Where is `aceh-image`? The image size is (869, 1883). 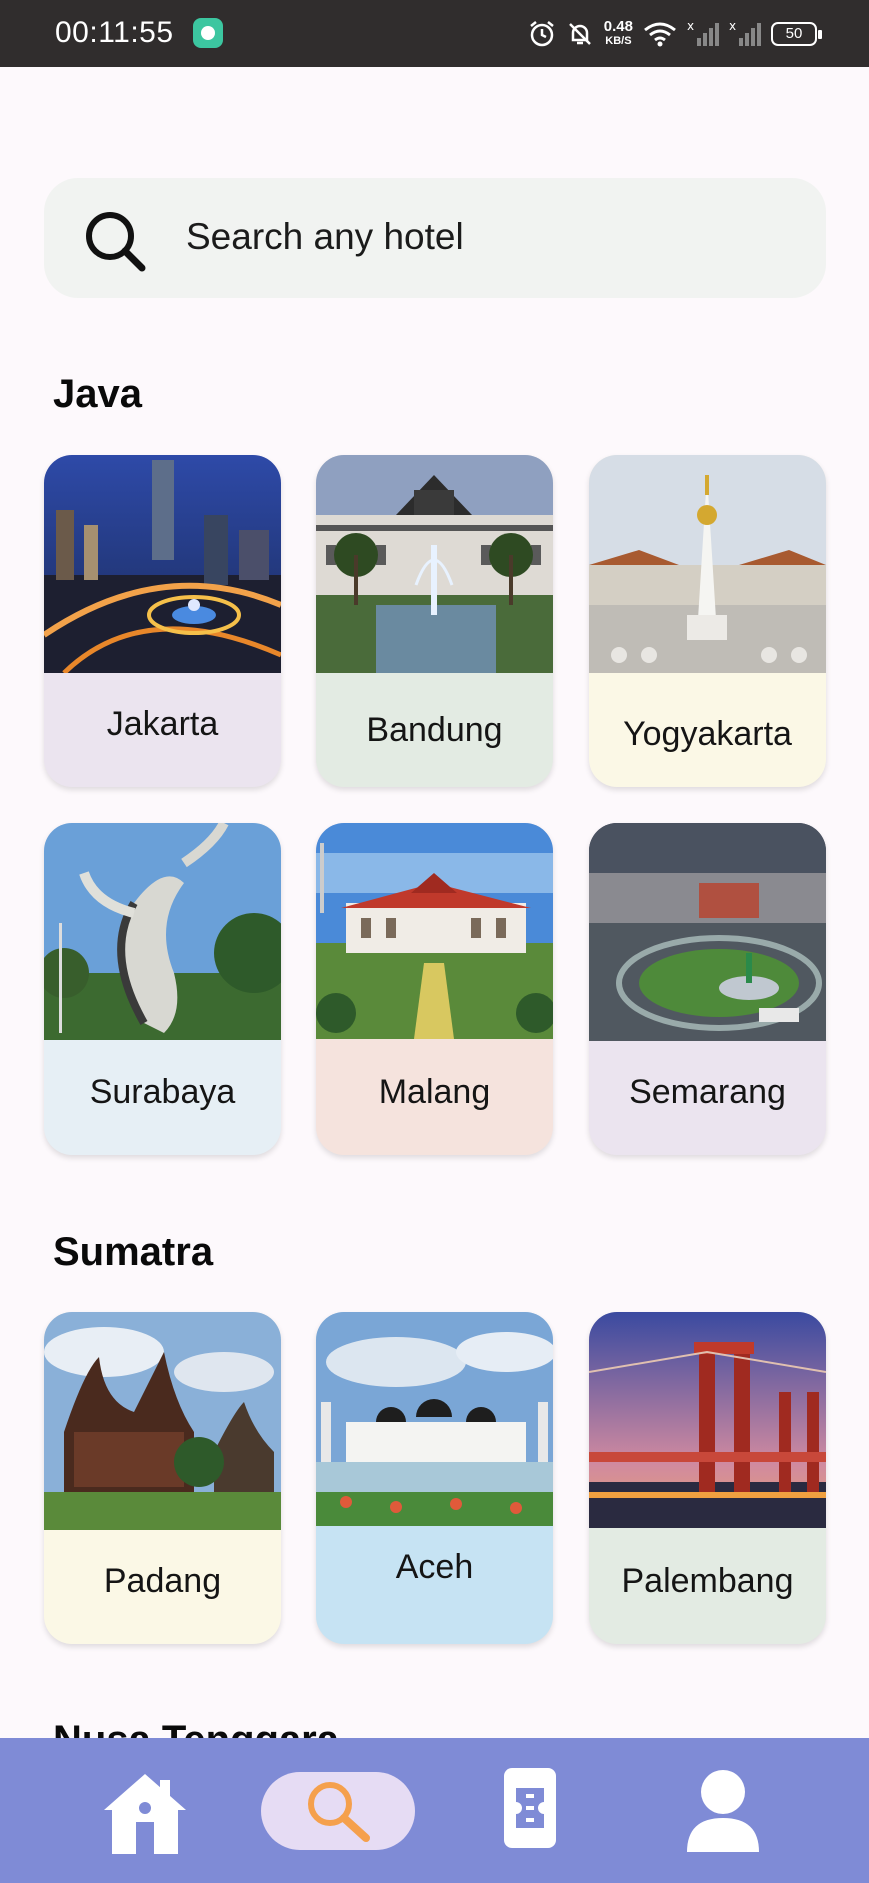
aceh-image is located at coordinates (434, 1421).